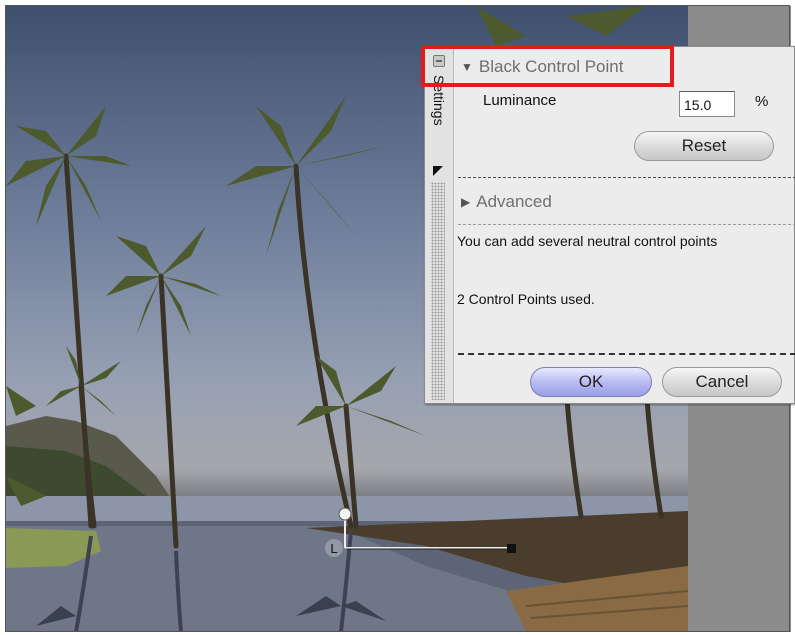  Describe the element at coordinates (439, 120) in the screenshot. I see `settings-tab-label: Settings` at that location.